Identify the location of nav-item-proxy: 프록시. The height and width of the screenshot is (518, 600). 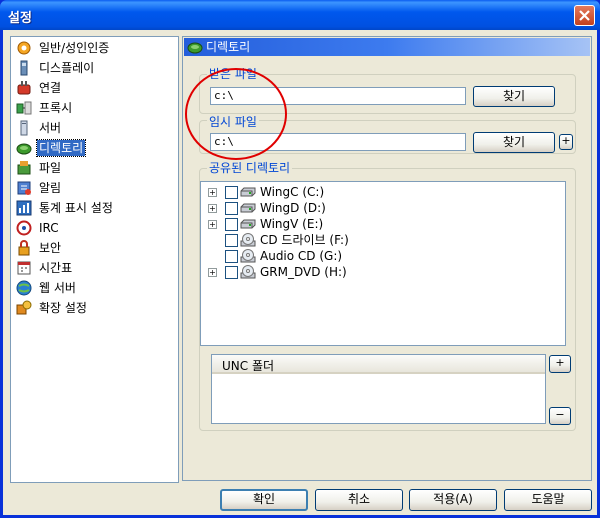
(93, 108).